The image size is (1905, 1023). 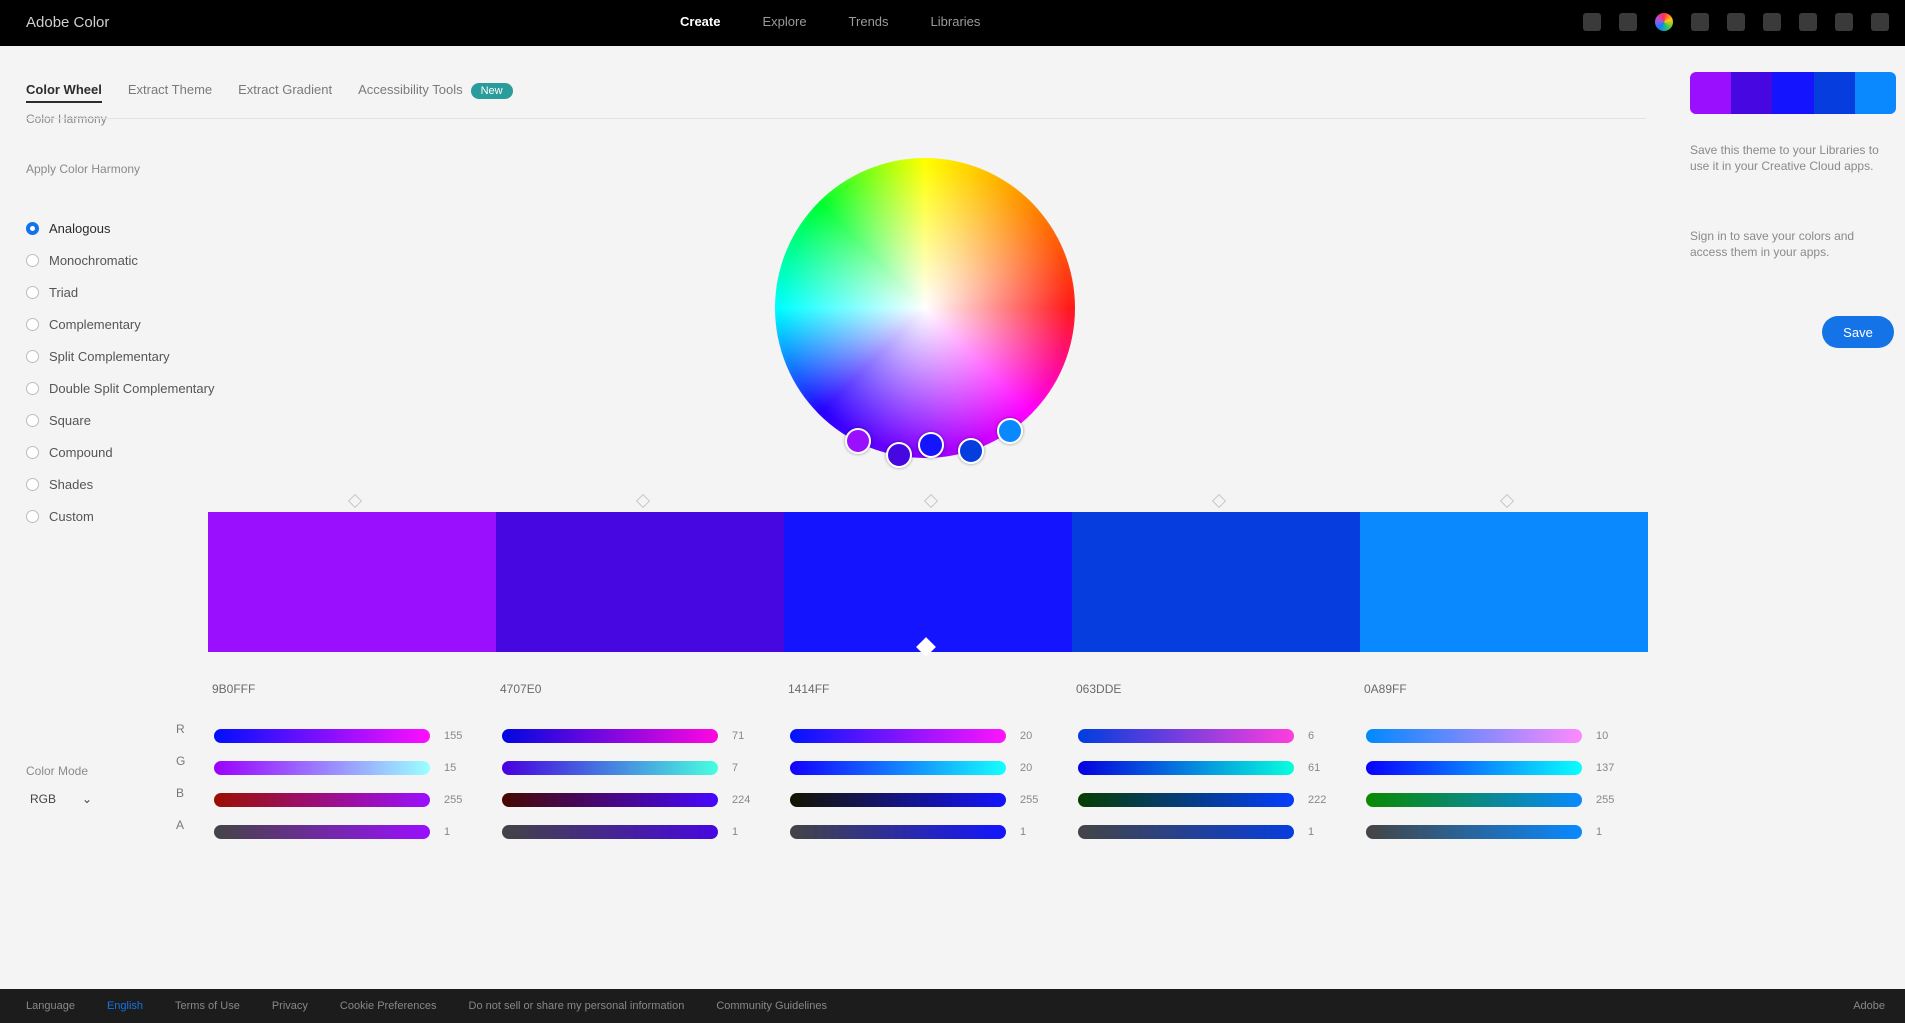 What do you see at coordinates (435, 92) in the screenshot?
I see `tab-accessibility: Accessibility Tools New` at bounding box center [435, 92].